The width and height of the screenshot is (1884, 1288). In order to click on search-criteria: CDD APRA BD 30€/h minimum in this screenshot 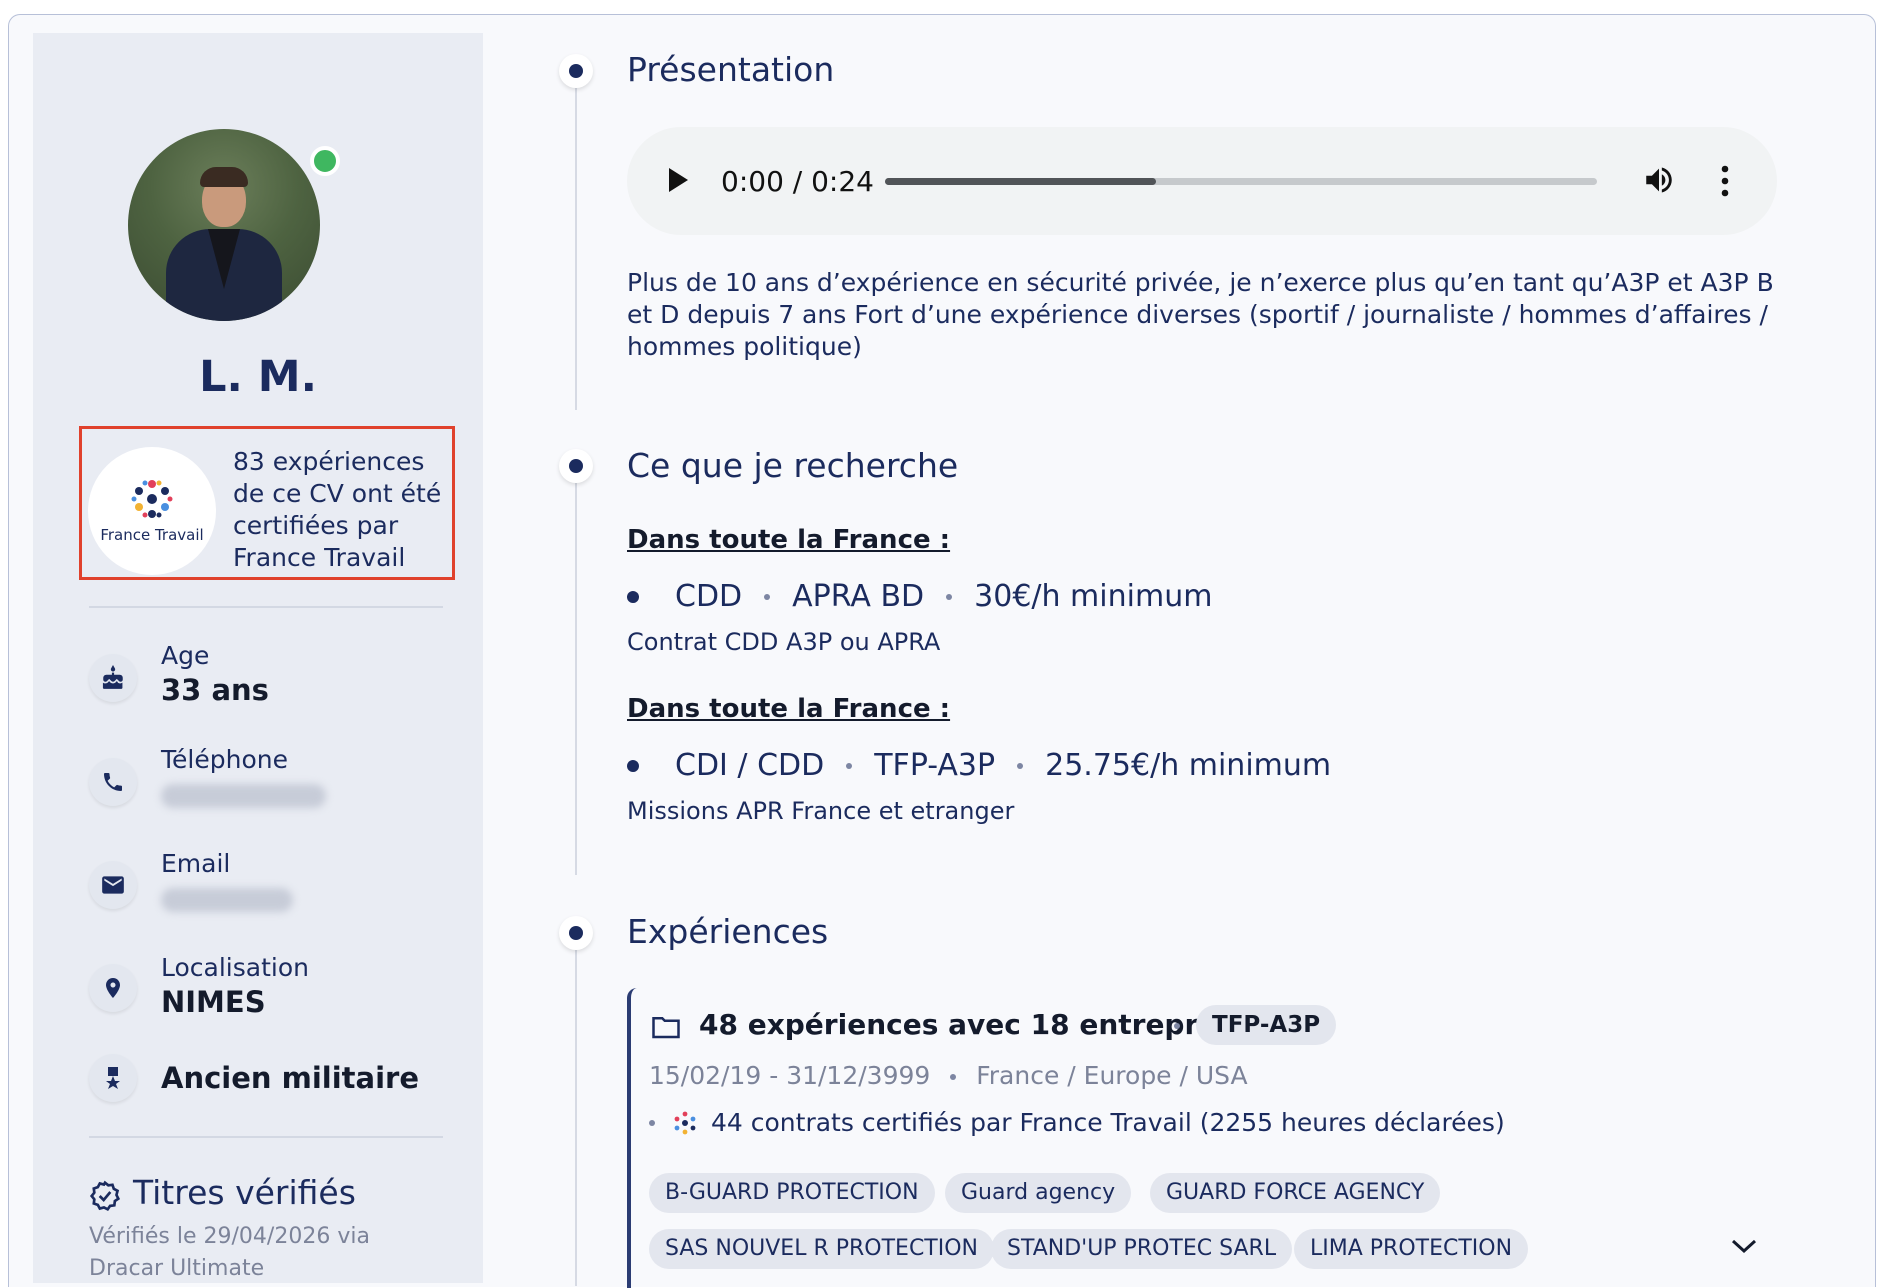, I will do `click(919, 596)`.